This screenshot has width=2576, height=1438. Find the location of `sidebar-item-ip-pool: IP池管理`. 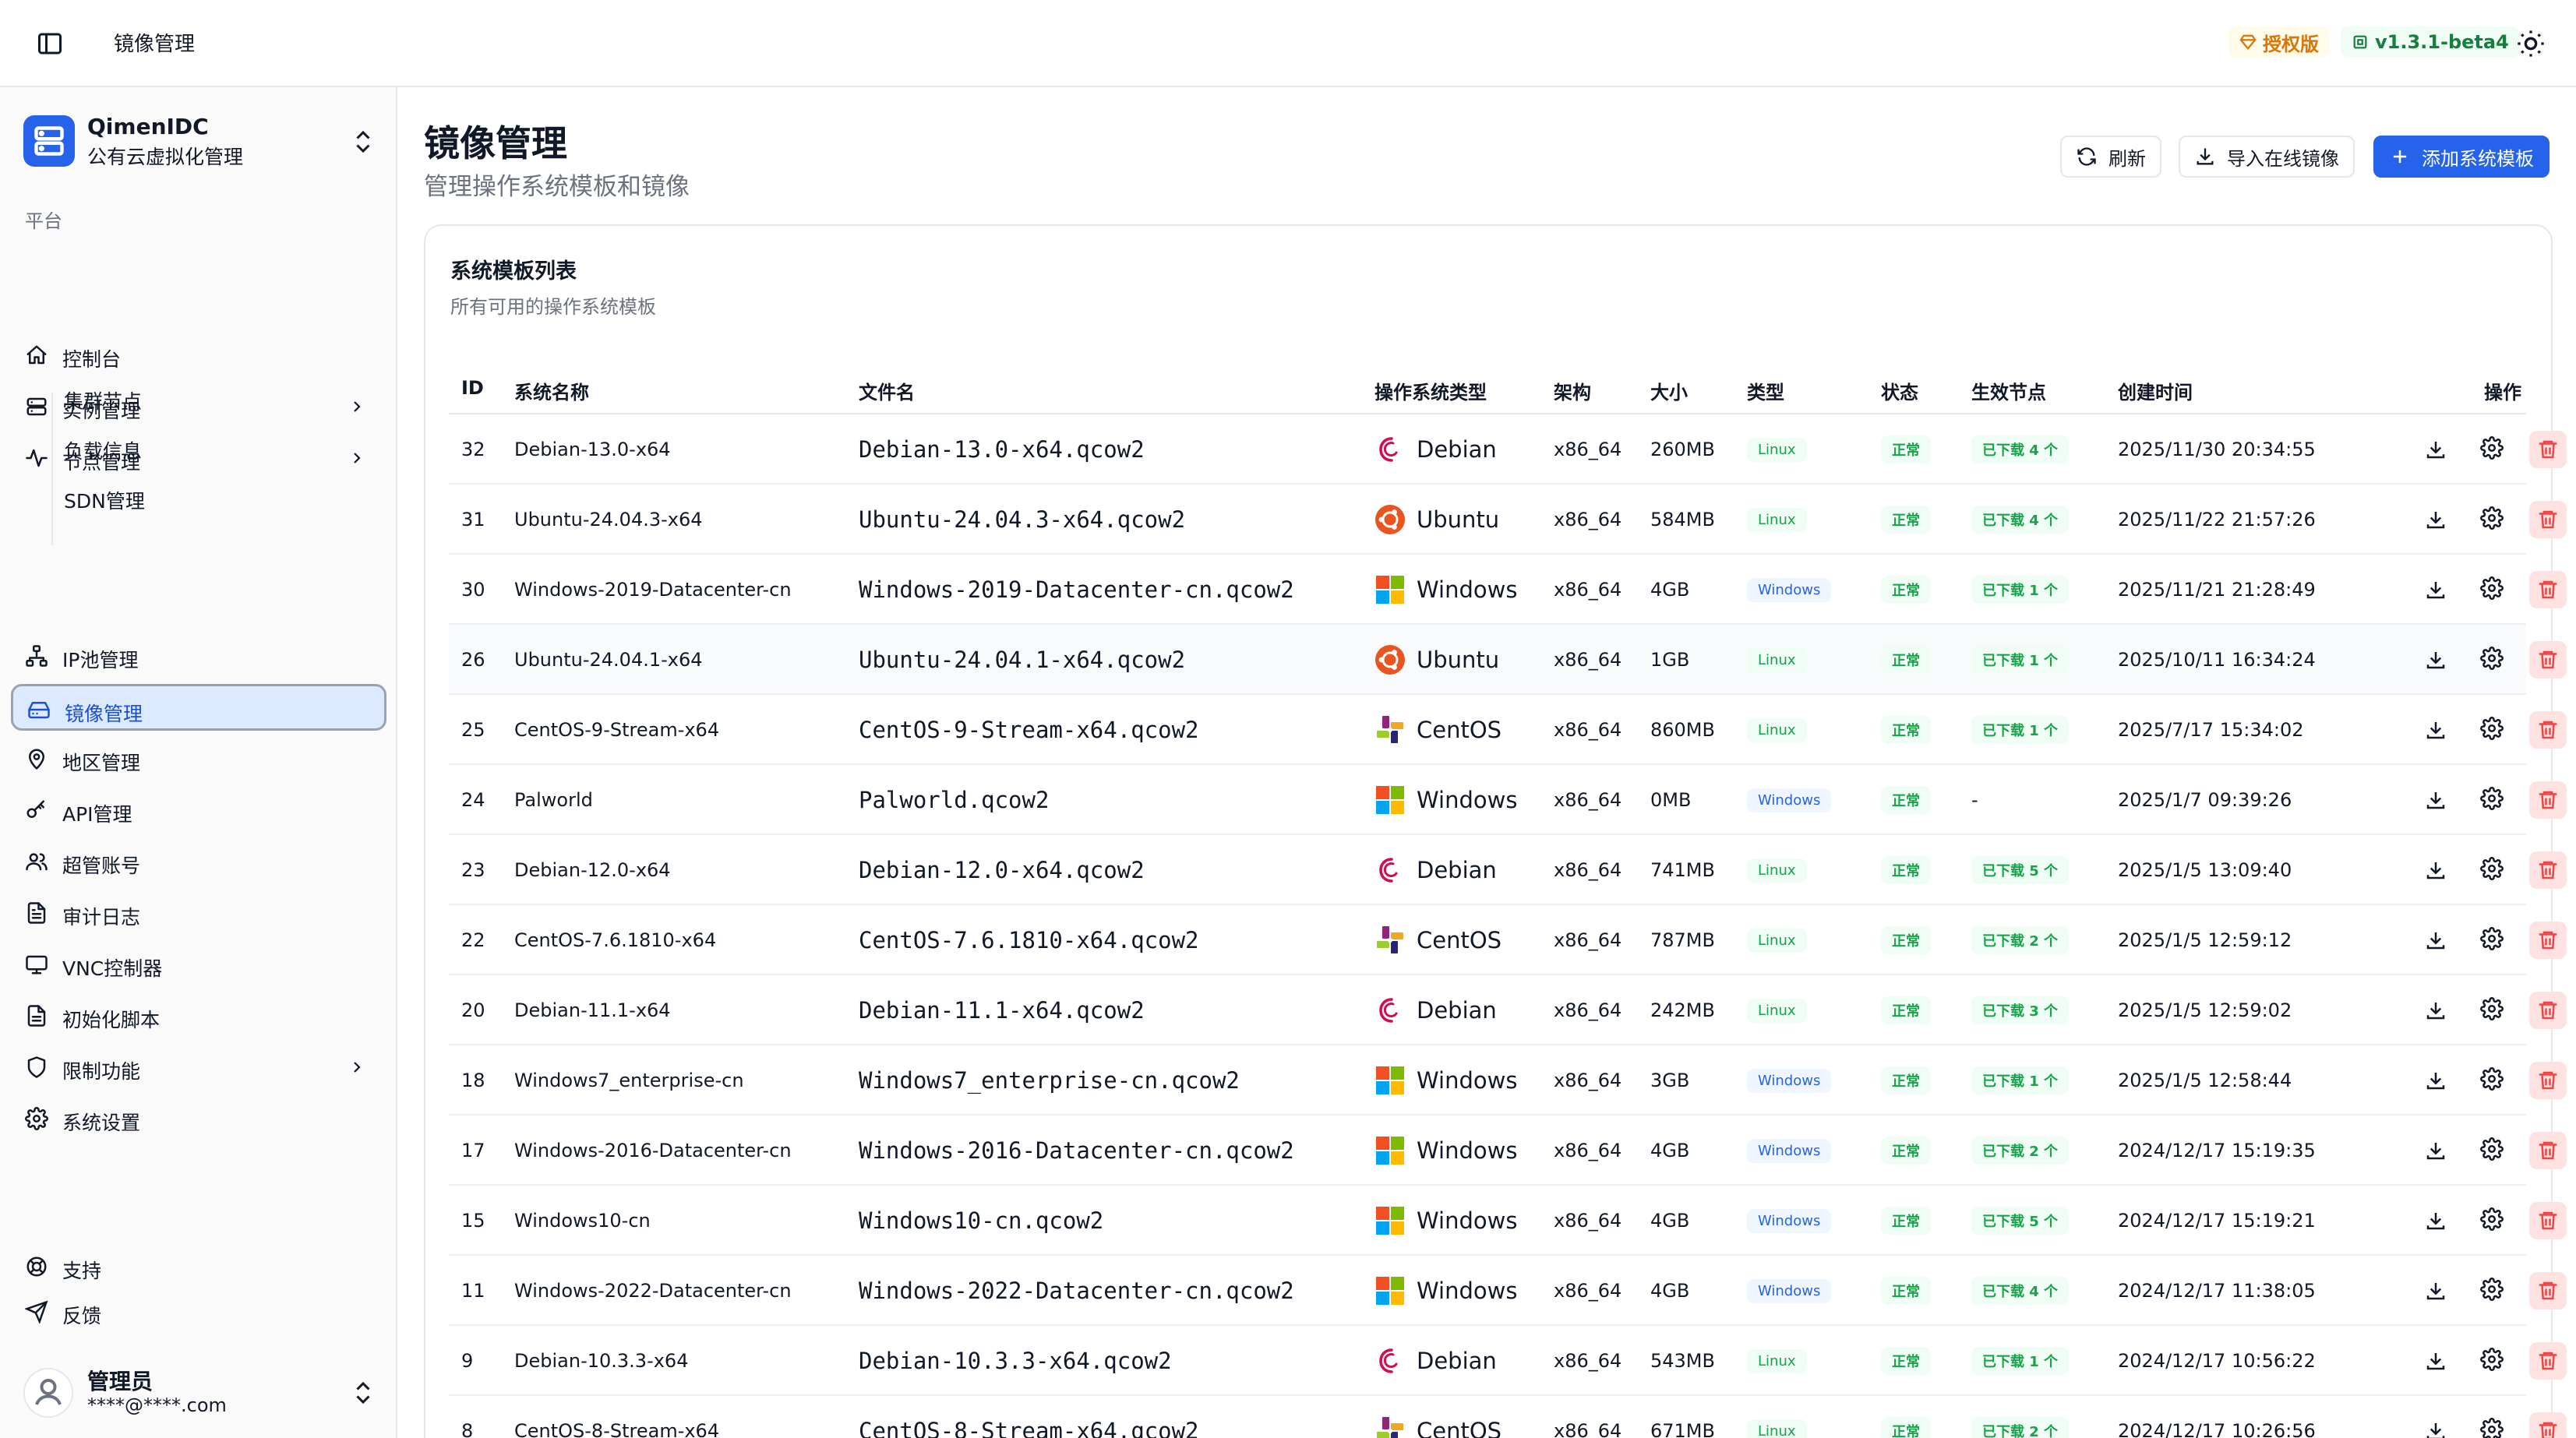

sidebar-item-ip-pool: IP池管理 is located at coordinates (198, 656).